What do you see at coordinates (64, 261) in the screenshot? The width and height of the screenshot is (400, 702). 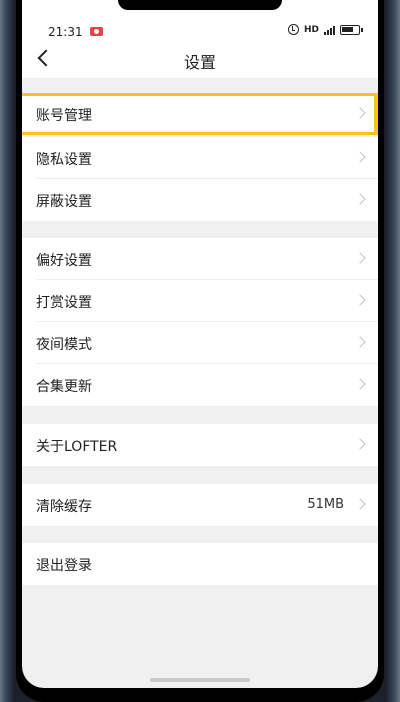 I see `row-label: 偏好设置` at bounding box center [64, 261].